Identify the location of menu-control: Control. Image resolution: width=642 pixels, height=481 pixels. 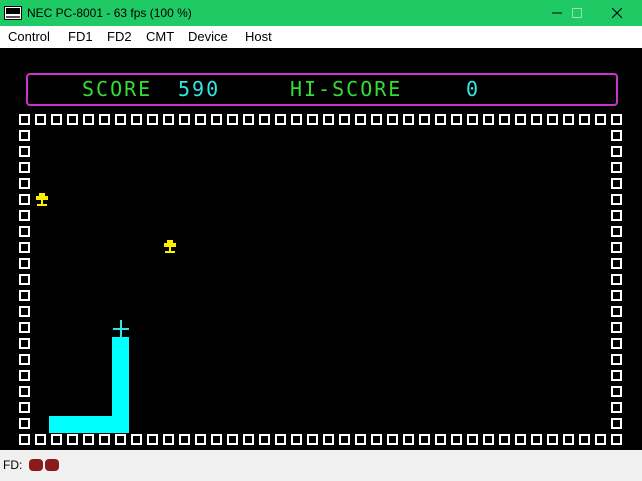
(29, 36).